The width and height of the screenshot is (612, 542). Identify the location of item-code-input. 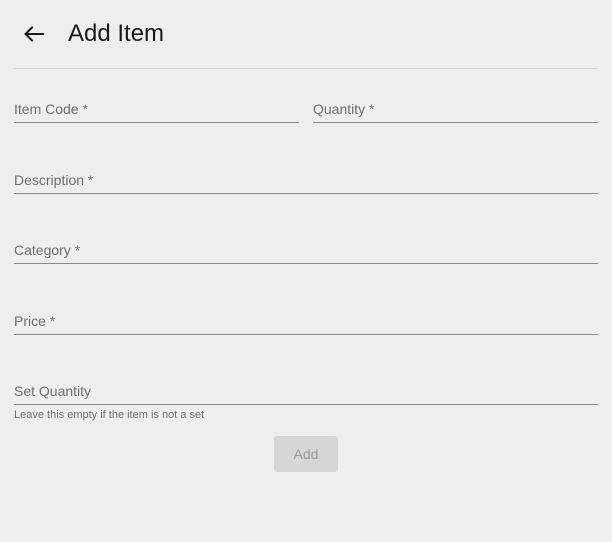
(156, 108).